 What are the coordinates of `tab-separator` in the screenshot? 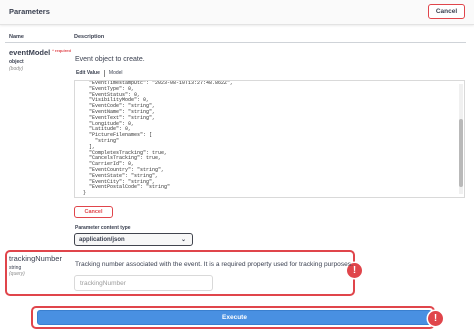 It's located at (104, 73).